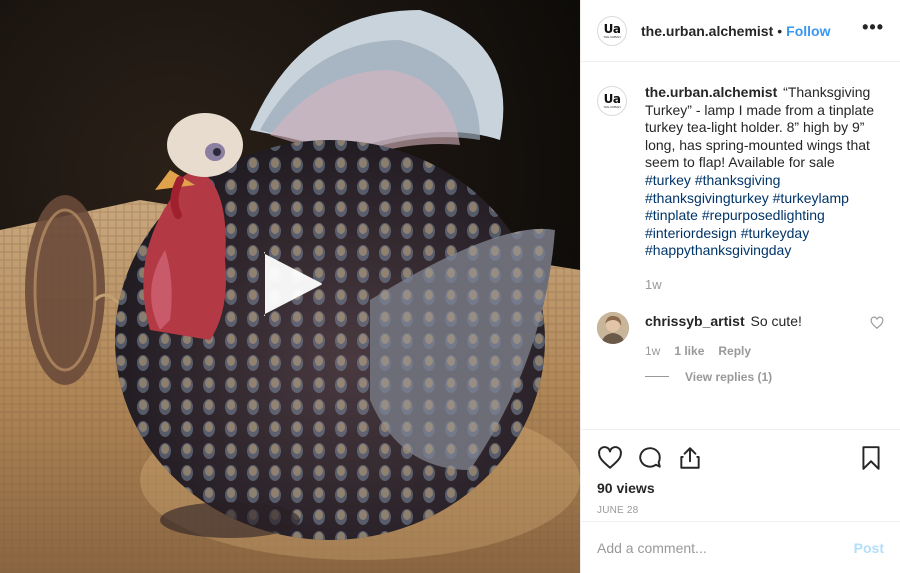  Describe the element at coordinates (738, 180) in the screenshot. I see `hashtag-link: #thanksgiving` at that location.